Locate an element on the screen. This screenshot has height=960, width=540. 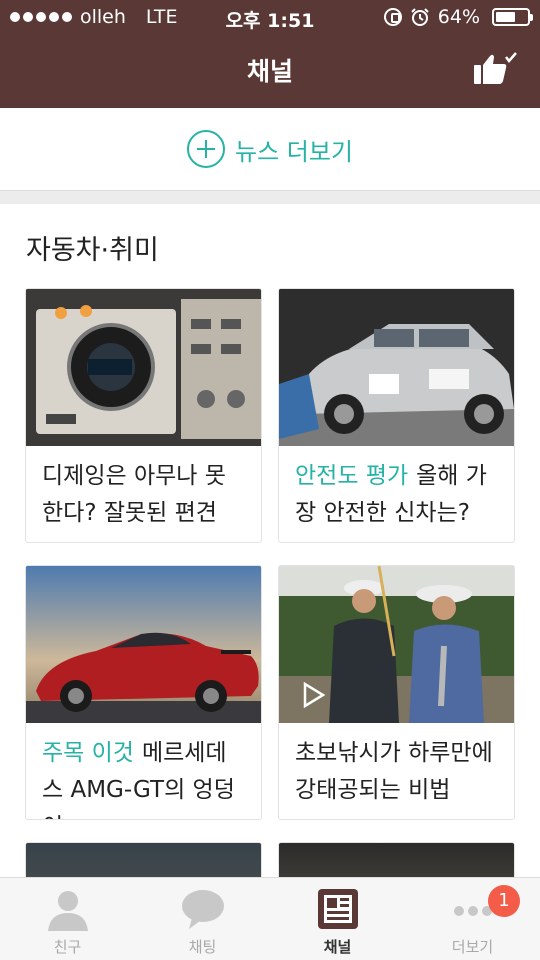
battery-percent: 64% is located at coordinates (458, 17).